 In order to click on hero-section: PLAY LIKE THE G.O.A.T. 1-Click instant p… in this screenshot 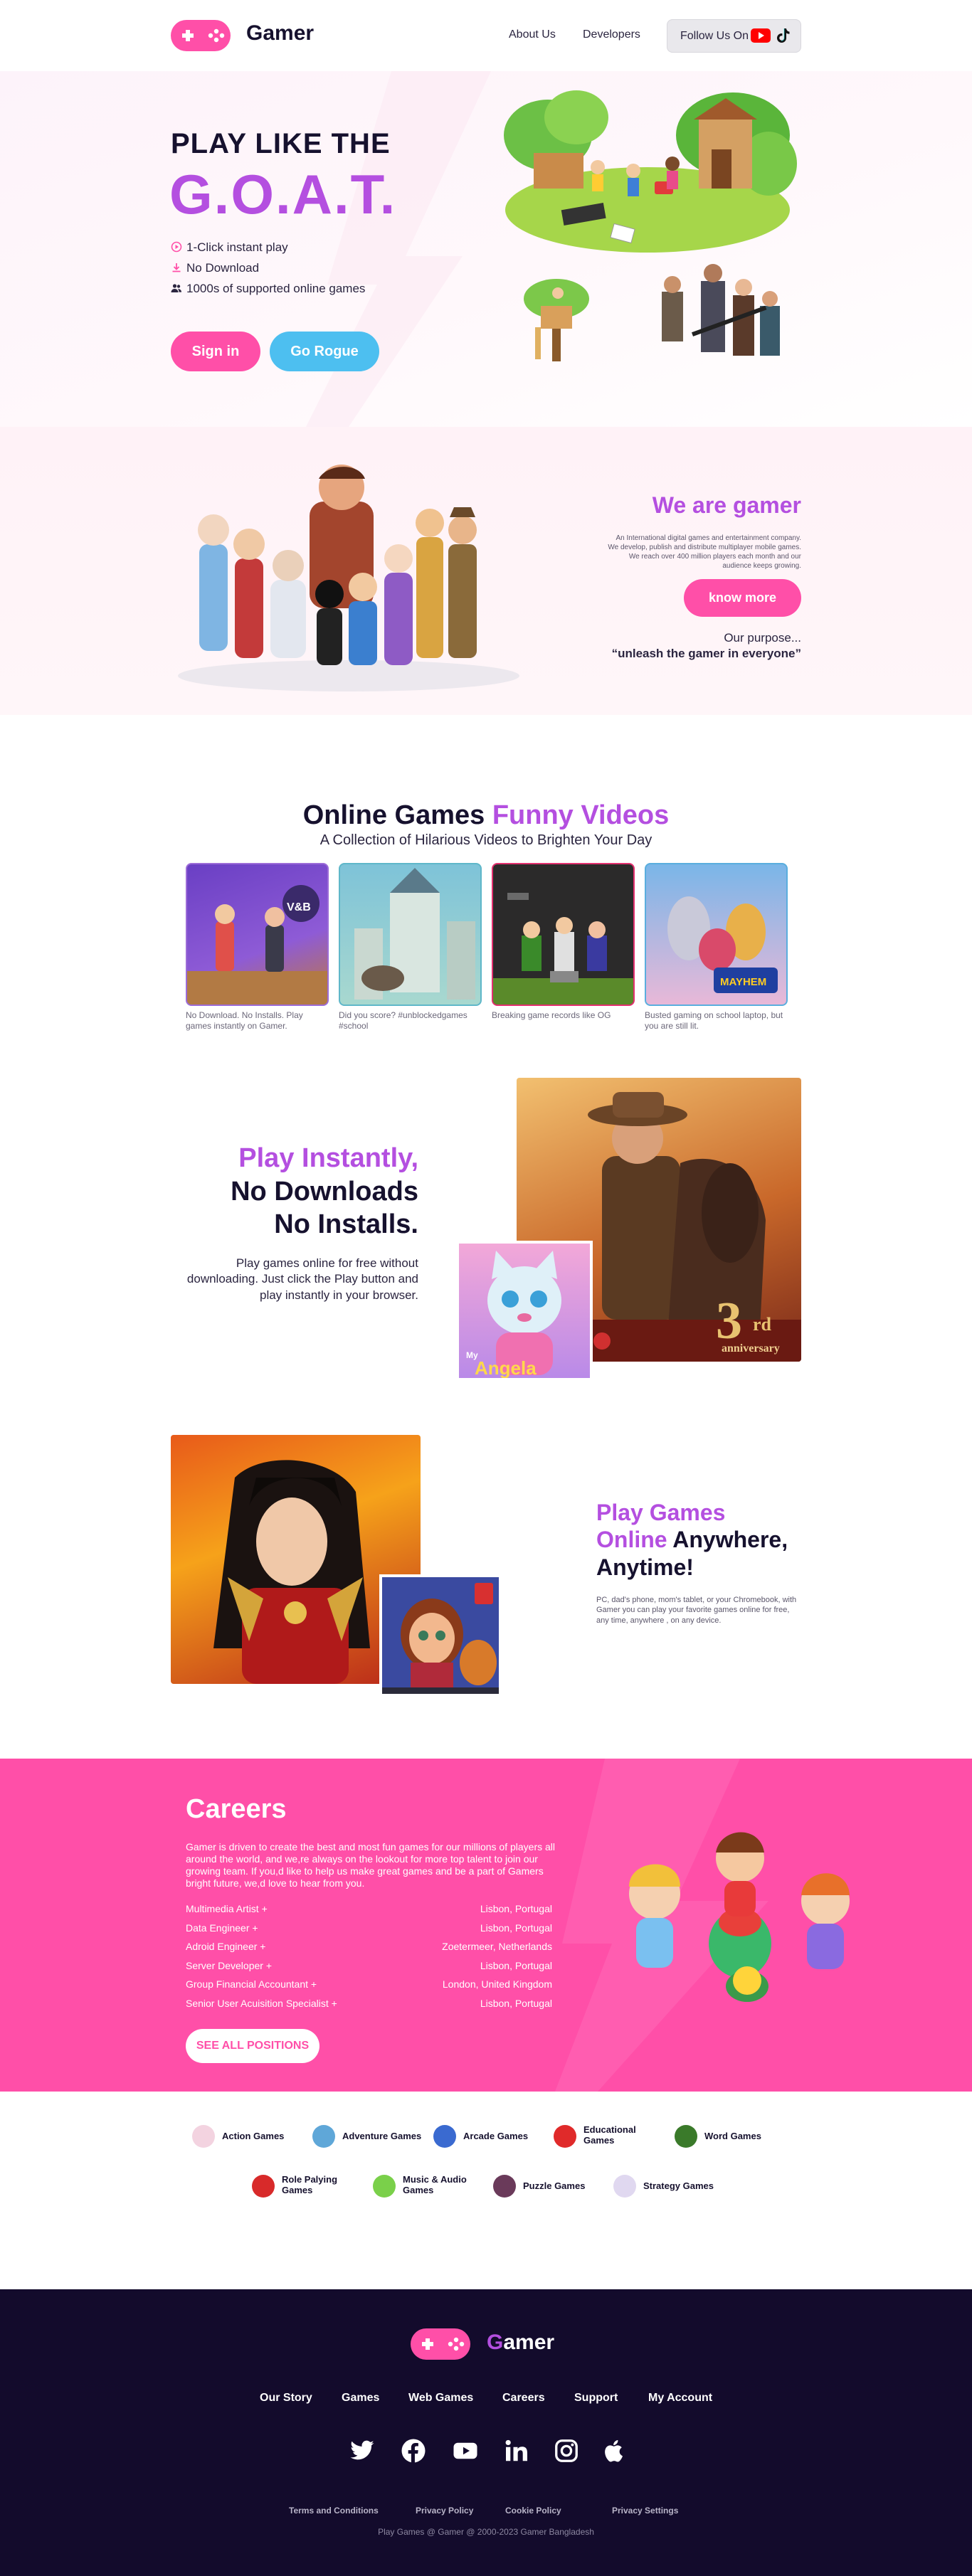, I will do `click(486, 249)`.